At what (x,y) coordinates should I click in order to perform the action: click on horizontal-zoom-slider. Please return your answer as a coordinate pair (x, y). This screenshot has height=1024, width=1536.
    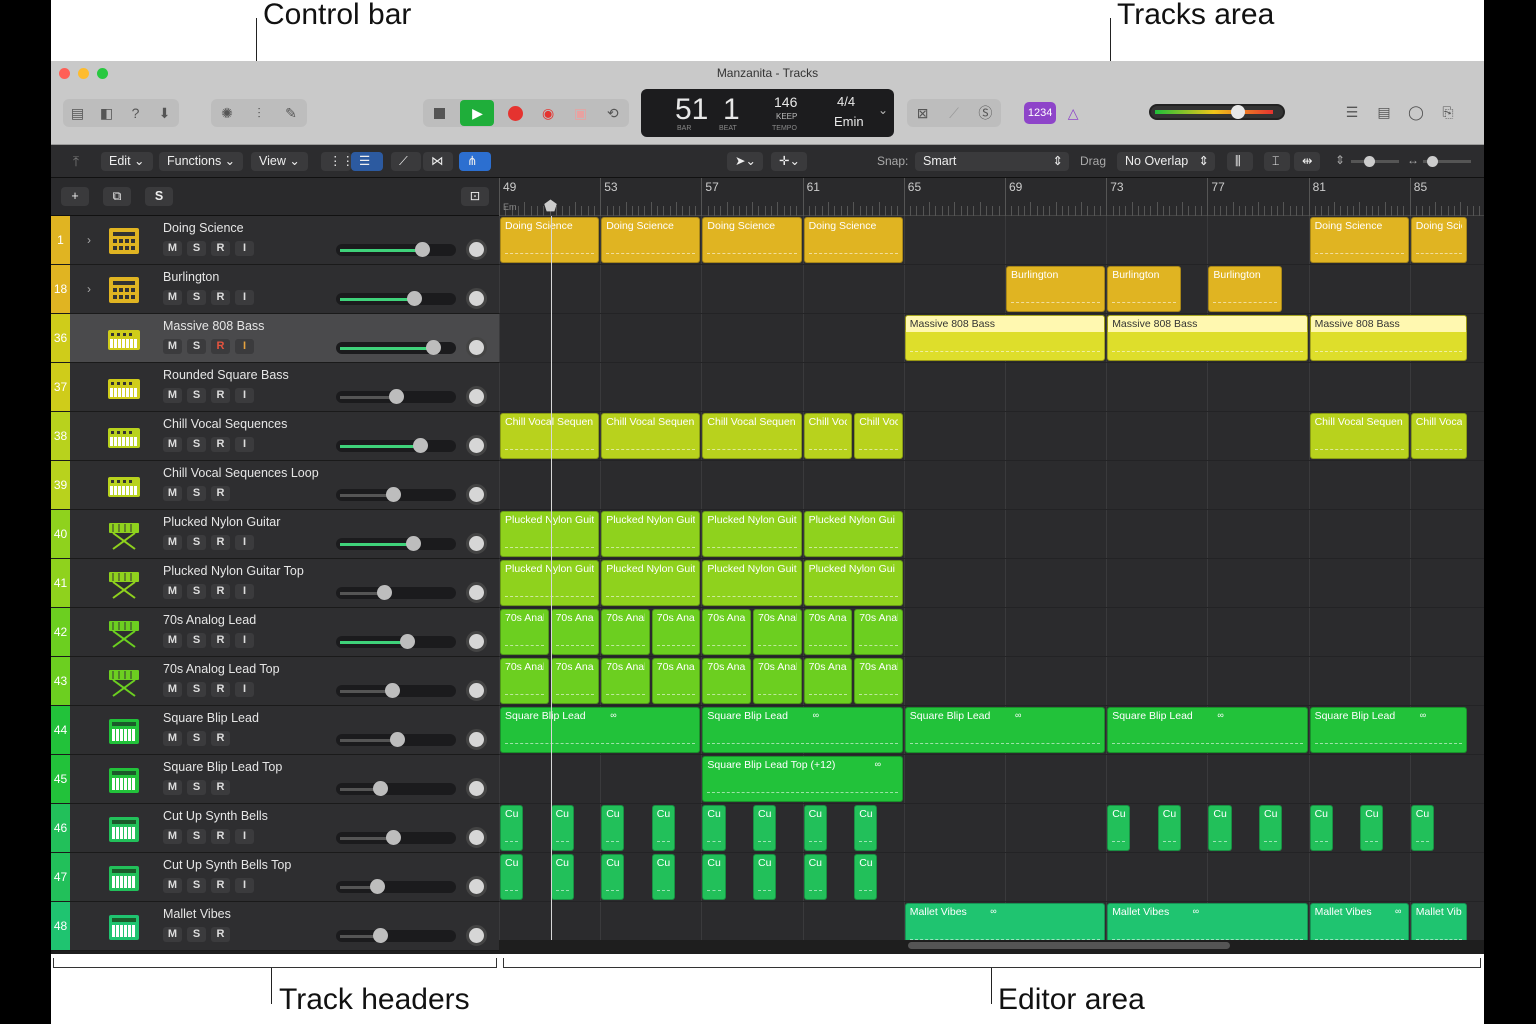
    Looking at the image, I should click on (1447, 161).